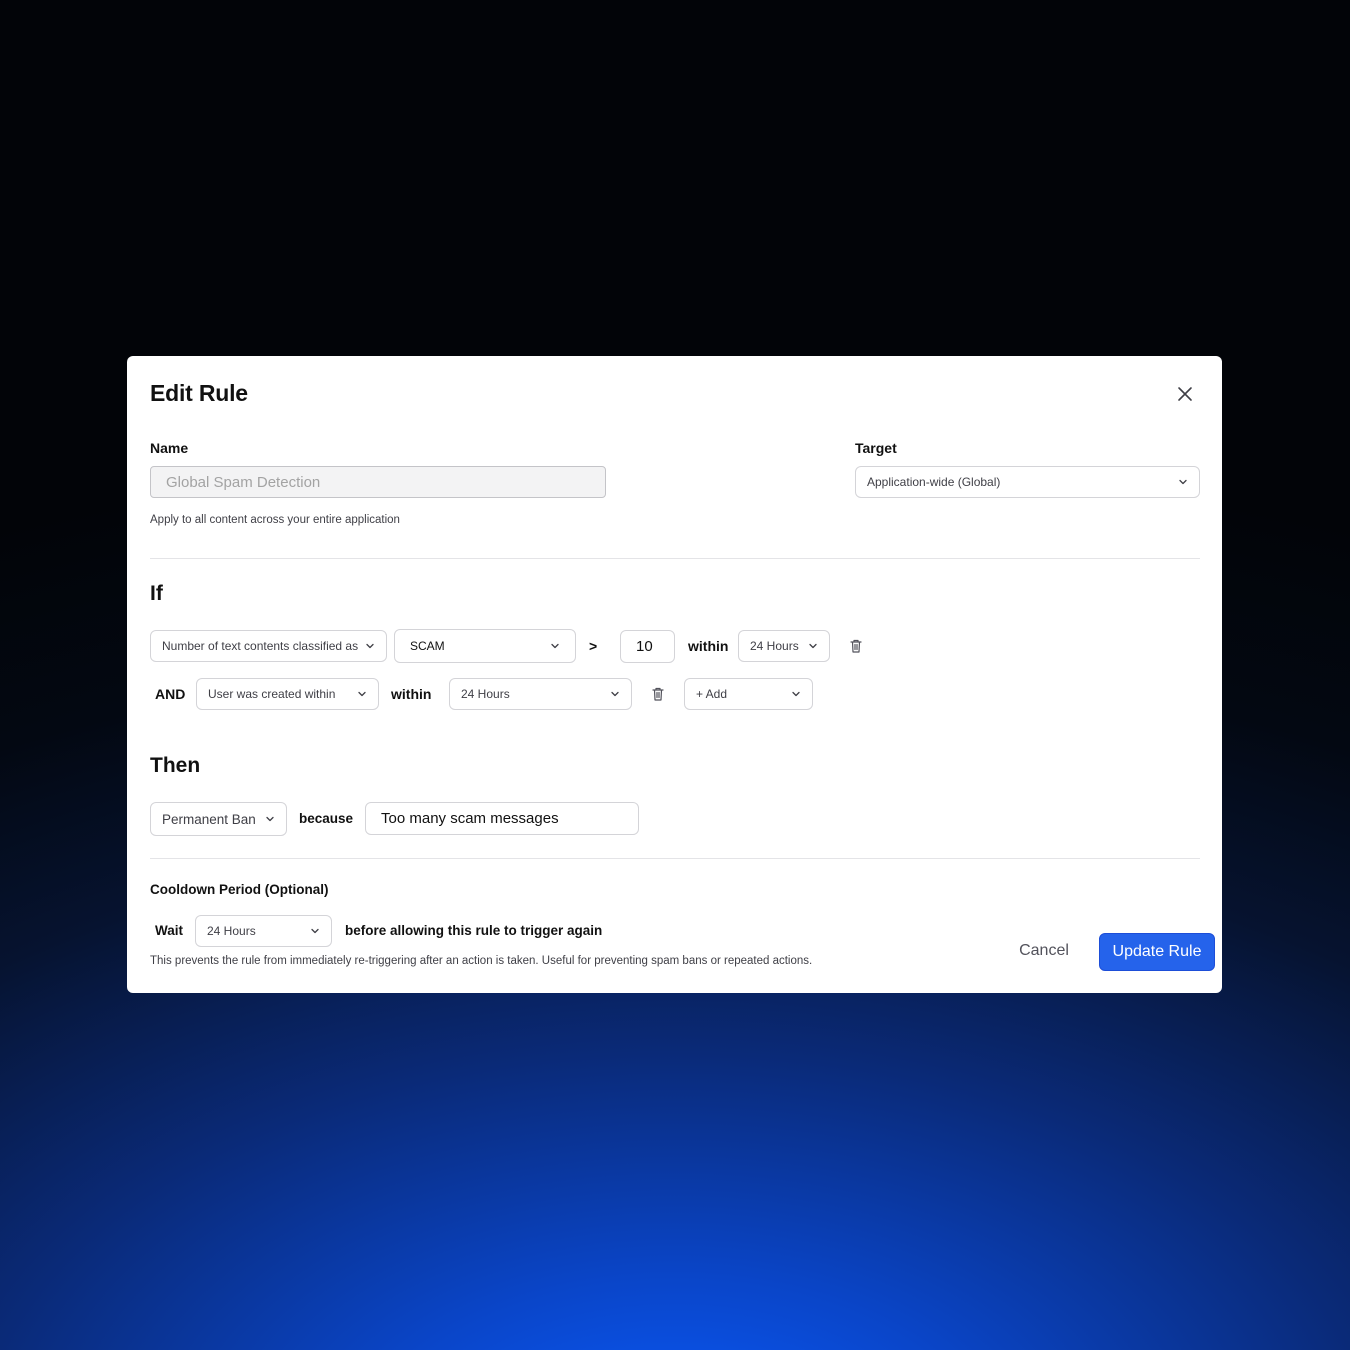 This screenshot has height=1350, width=1350. What do you see at coordinates (1044, 951) in the screenshot?
I see `cancel-button: Cancel` at bounding box center [1044, 951].